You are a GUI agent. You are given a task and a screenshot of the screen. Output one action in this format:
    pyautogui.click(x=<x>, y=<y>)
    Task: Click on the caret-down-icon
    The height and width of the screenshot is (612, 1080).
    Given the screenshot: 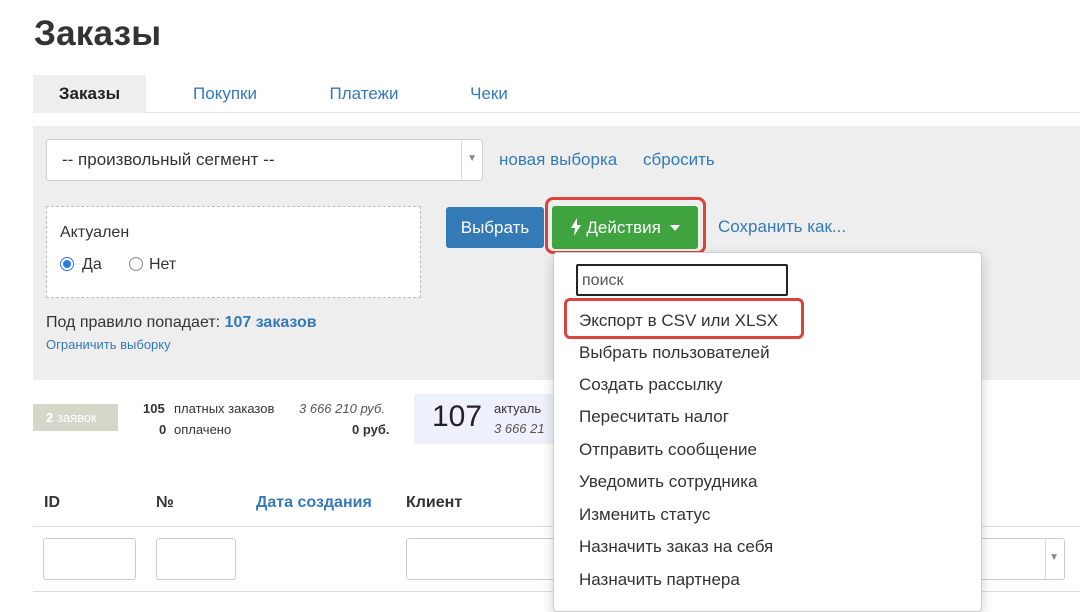 What is the action you would take?
    pyautogui.click(x=674, y=228)
    